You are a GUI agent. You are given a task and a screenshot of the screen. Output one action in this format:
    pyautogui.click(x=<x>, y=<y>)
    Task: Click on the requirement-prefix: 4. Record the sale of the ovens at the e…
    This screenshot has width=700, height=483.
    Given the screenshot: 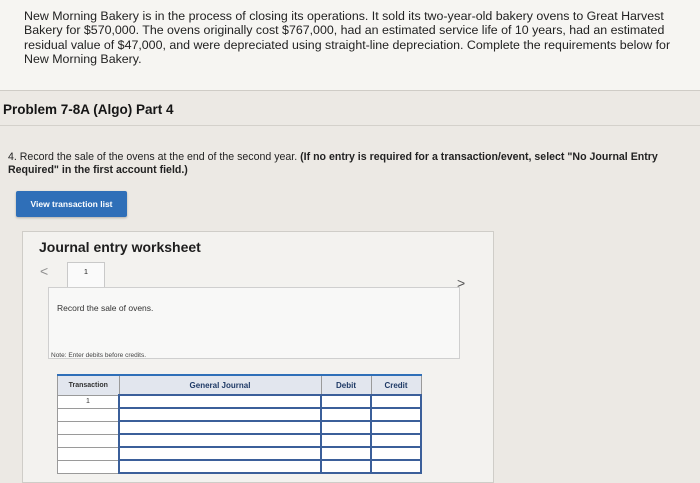 What is the action you would take?
    pyautogui.click(x=153, y=157)
    